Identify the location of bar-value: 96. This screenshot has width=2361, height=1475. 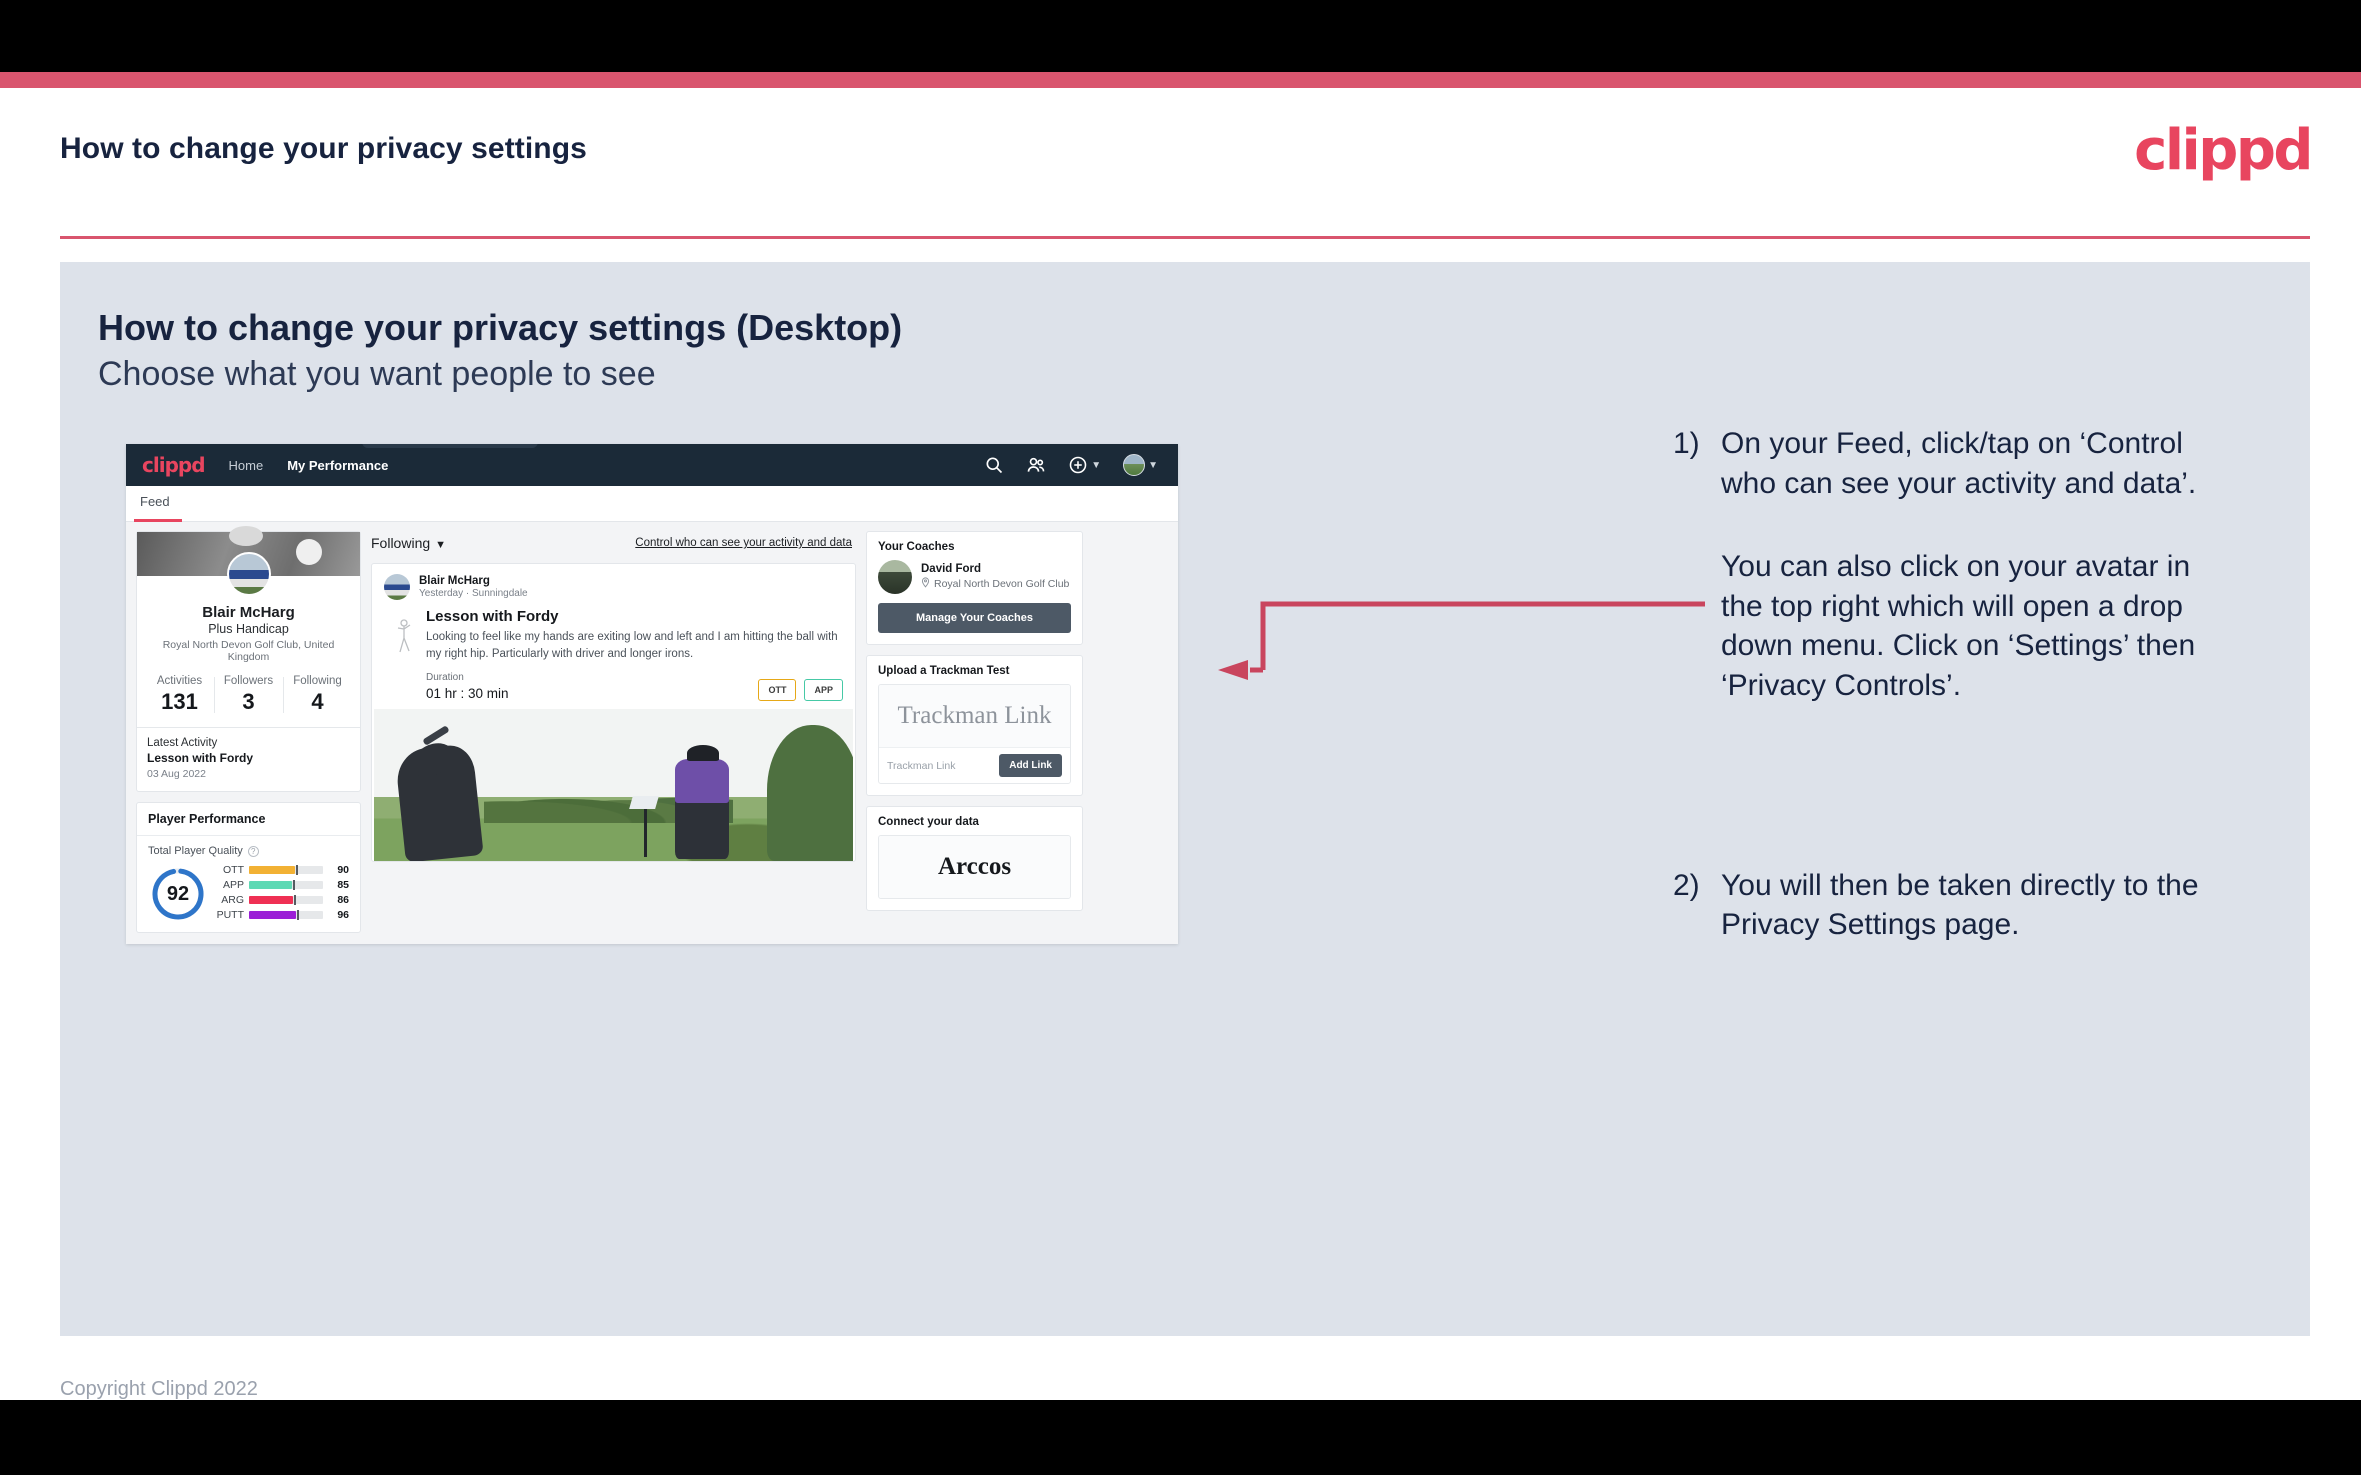
(343, 914).